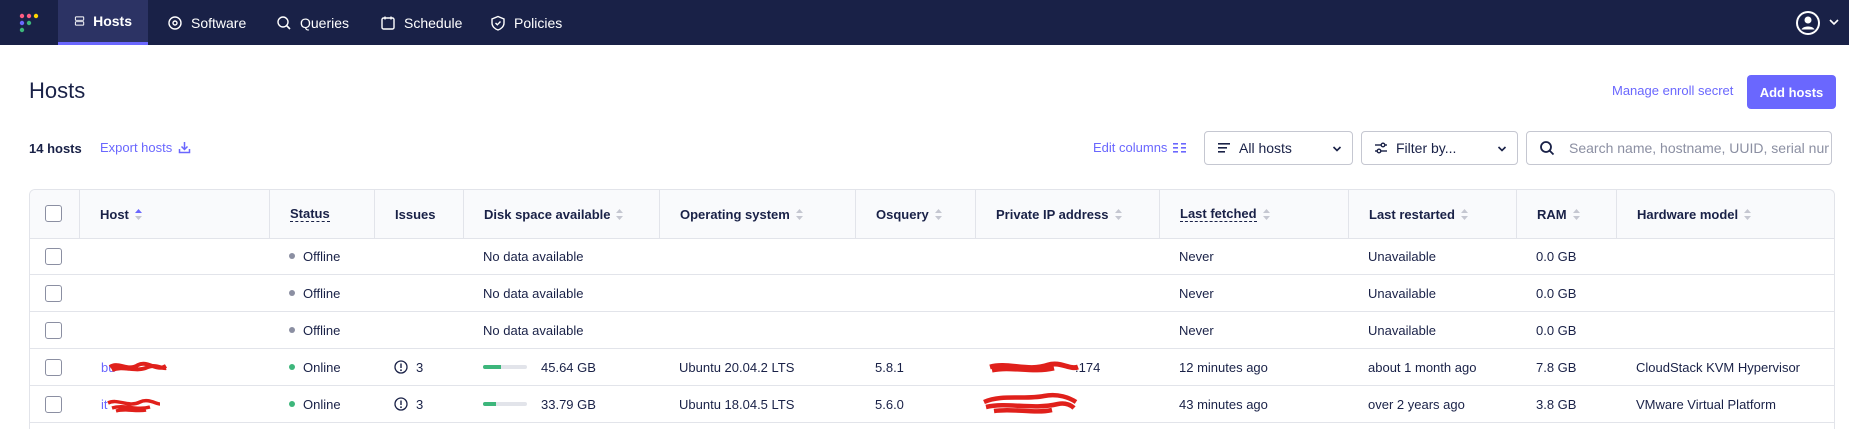 This screenshot has height=429, width=1849. I want to click on ram-cell: 0.0 GB, so click(1556, 293).